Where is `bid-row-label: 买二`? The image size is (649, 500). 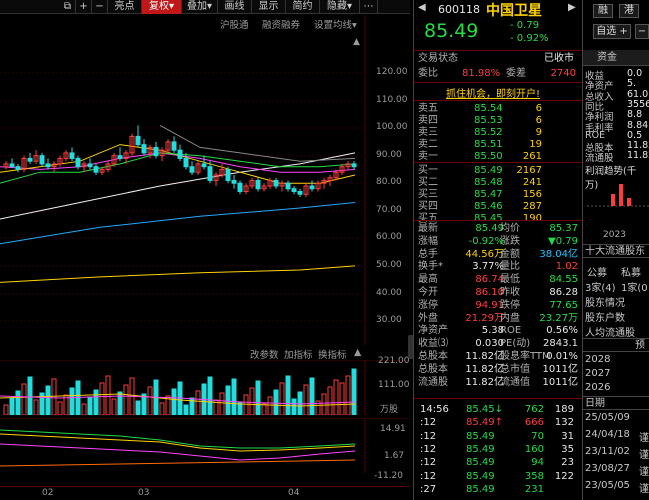 bid-row-label: 买二 is located at coordinates (428, 182).